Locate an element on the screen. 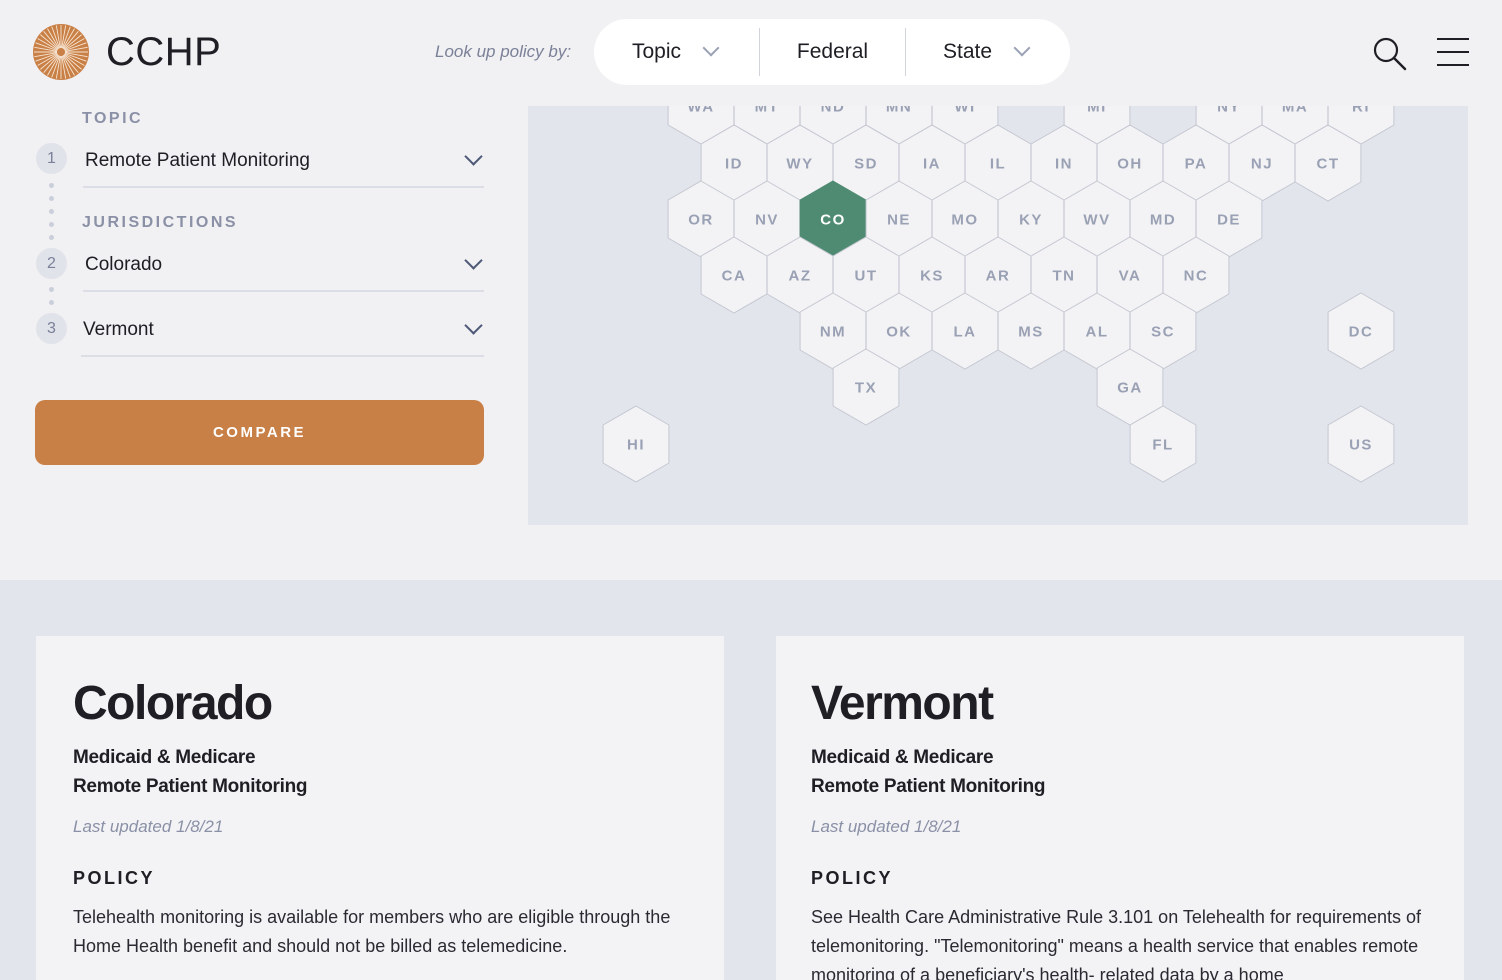  state-hex-label: VA is located at coordinates (1130, 276).